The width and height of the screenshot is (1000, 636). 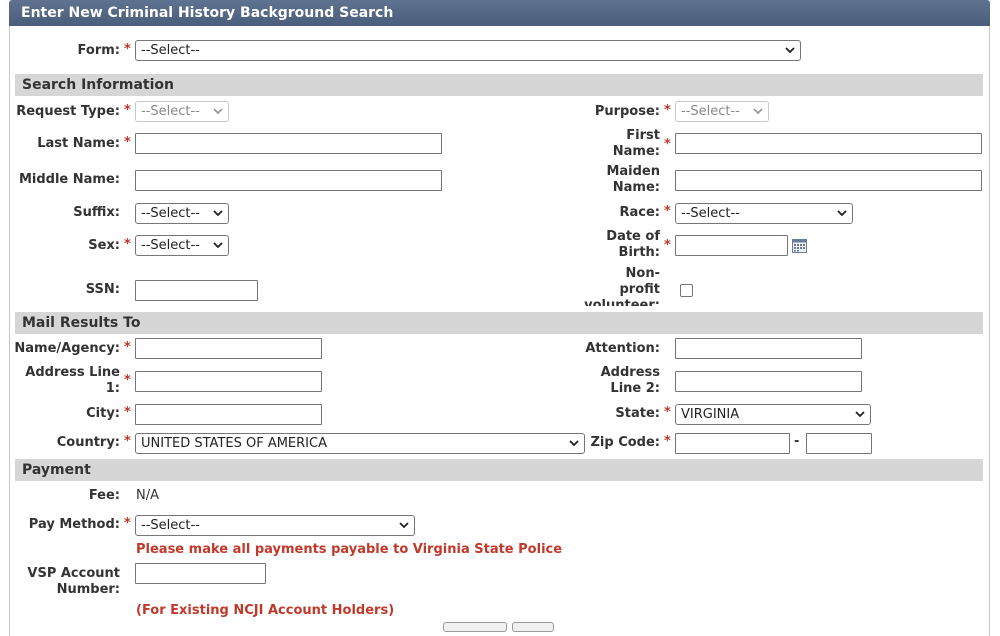 What do you see at coordinates (622, 302) in the screenshot?
I see `nonprofit-label-line3: volunteer:` at bounding box center [622, 302].